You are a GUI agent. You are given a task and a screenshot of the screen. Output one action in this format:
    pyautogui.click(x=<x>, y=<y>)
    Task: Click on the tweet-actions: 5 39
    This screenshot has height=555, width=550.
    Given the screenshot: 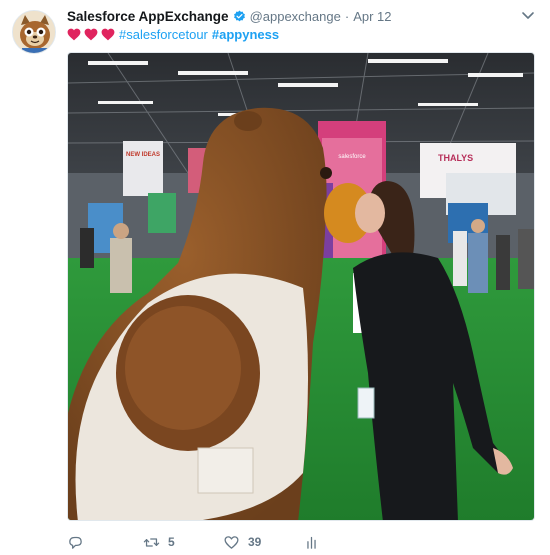 What is the action you would take?
    pyautogui.click(x=195, y=542)
    